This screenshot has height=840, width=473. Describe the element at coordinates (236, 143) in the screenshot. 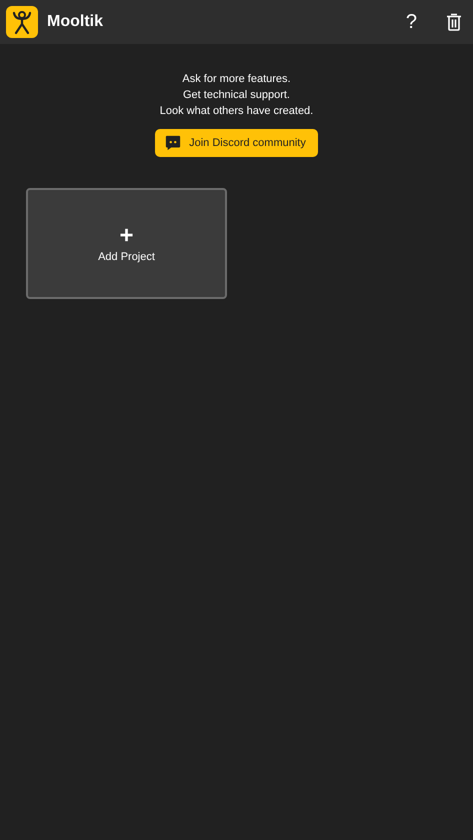

I see `discord-button: Join Discord community` at that location.